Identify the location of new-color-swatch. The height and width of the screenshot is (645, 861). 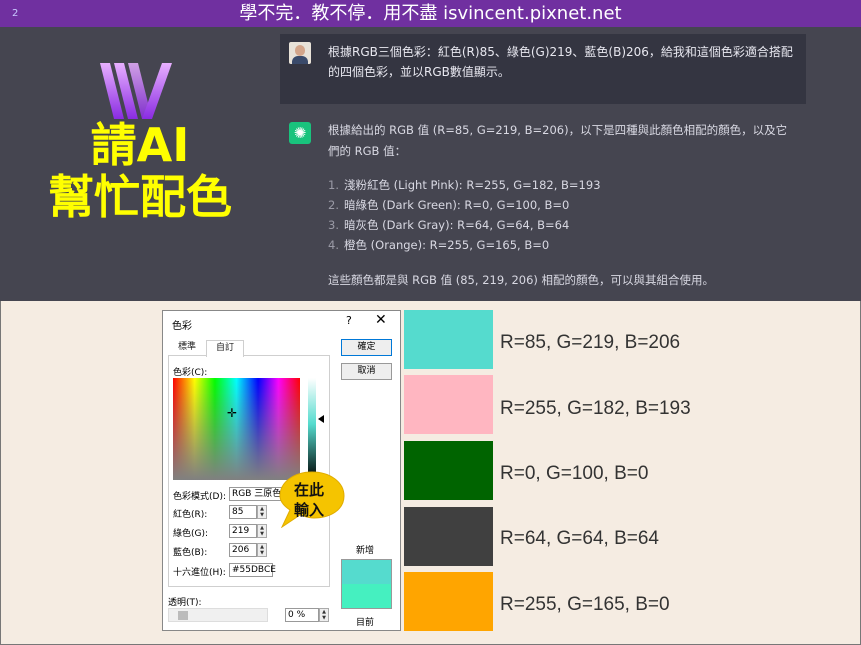
(366, 572).